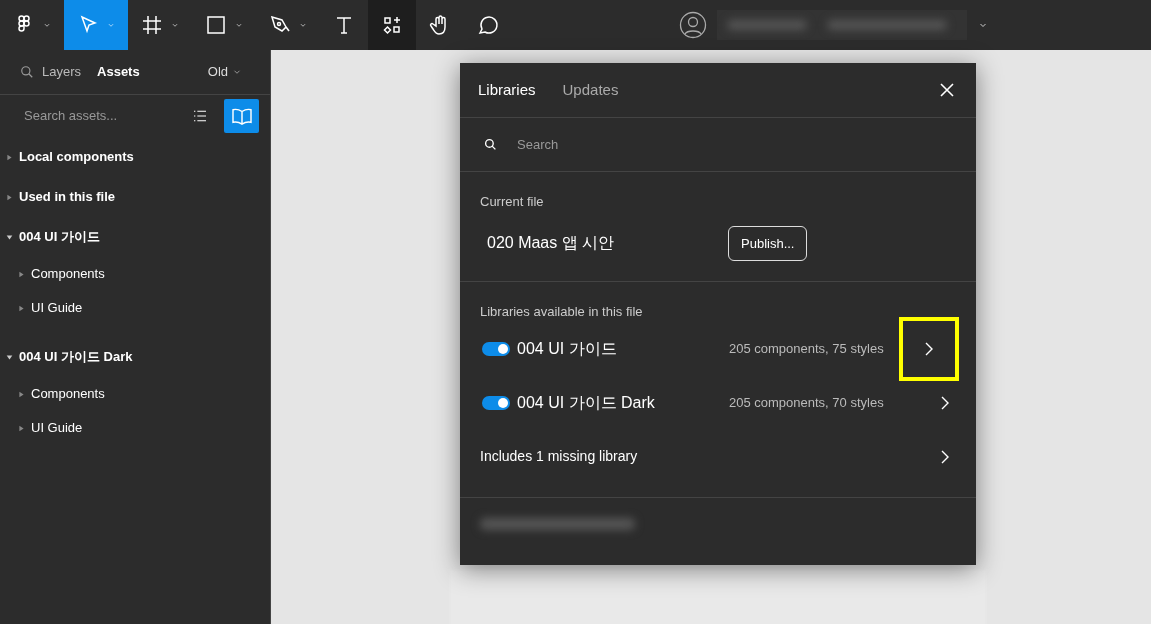  What do you see at coordinates (551, 243) in the screenshot?
I see `file-name: 020 Maas 앱 시안` at bounding box center [551, 243].